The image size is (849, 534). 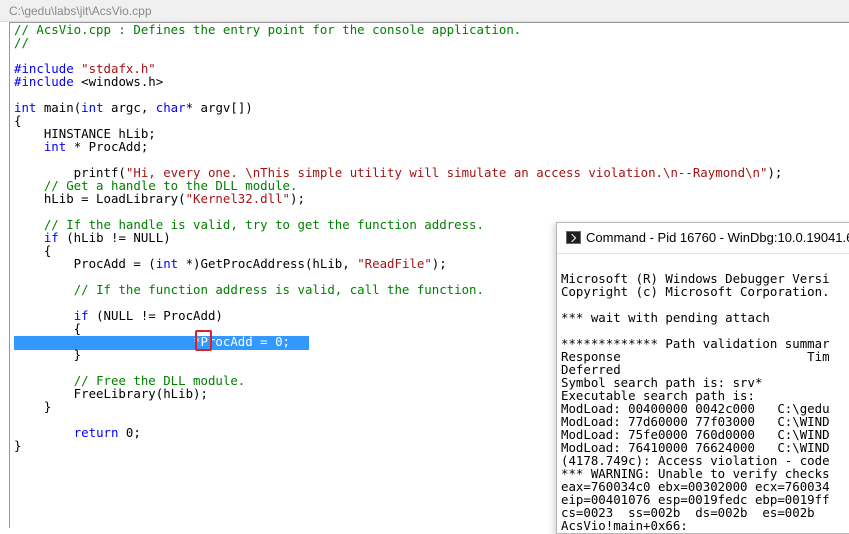 What do you see at coordinates (398, 81) in the screenshot?
I see `code-line: #include <windows.h>` at bounding box center [398, 81].